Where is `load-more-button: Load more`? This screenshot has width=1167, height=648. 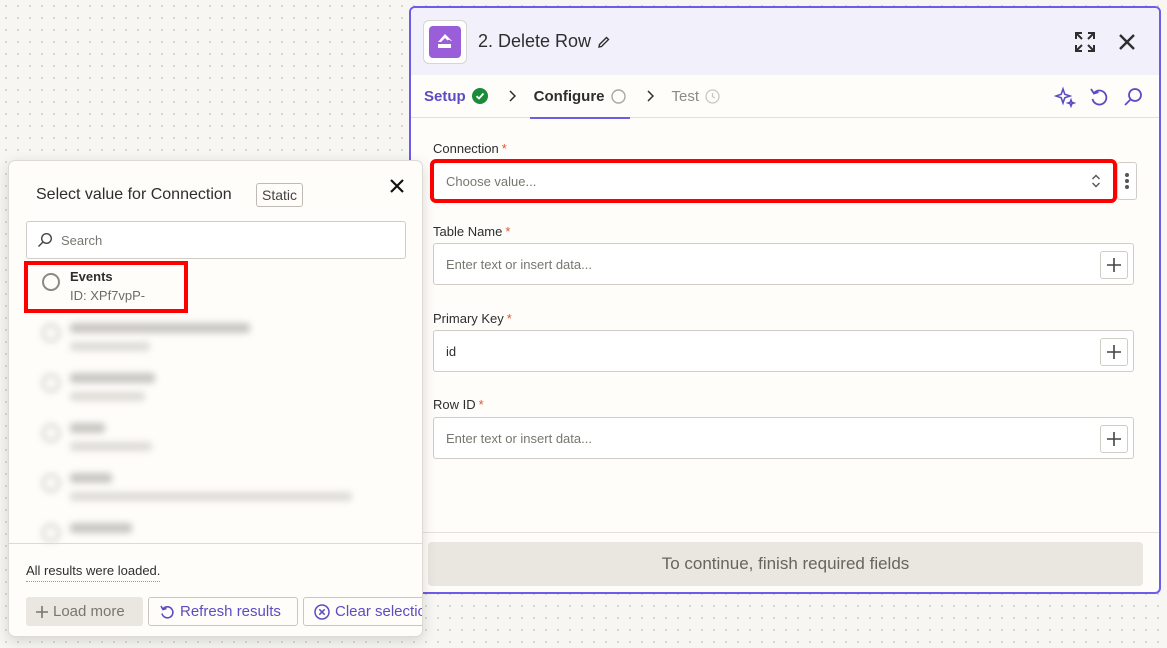 load-more-button: Load more is located at coordinates (84, 611).